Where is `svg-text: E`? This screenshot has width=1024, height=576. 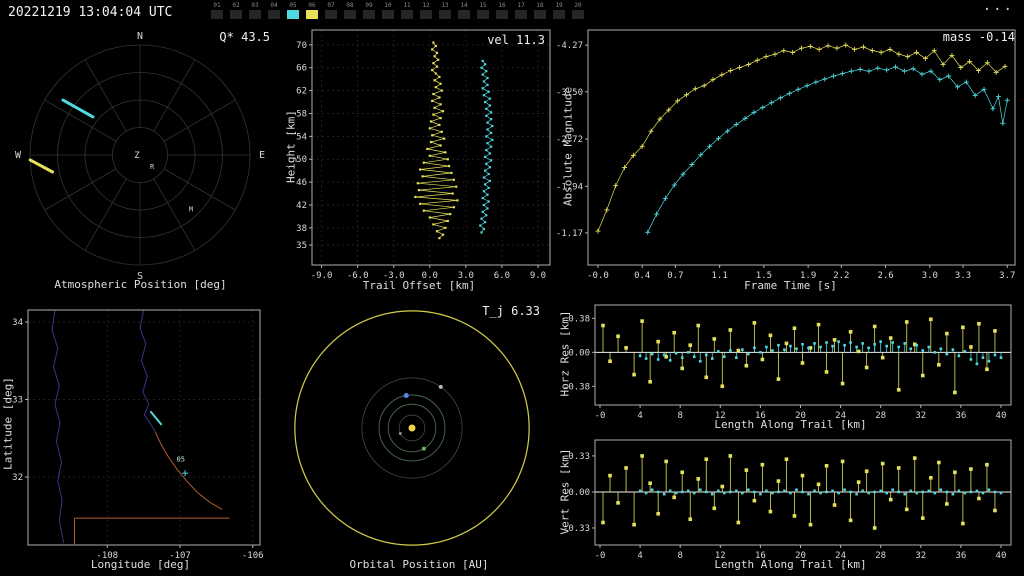
svg-text: E is located at coordinates (262, 155).